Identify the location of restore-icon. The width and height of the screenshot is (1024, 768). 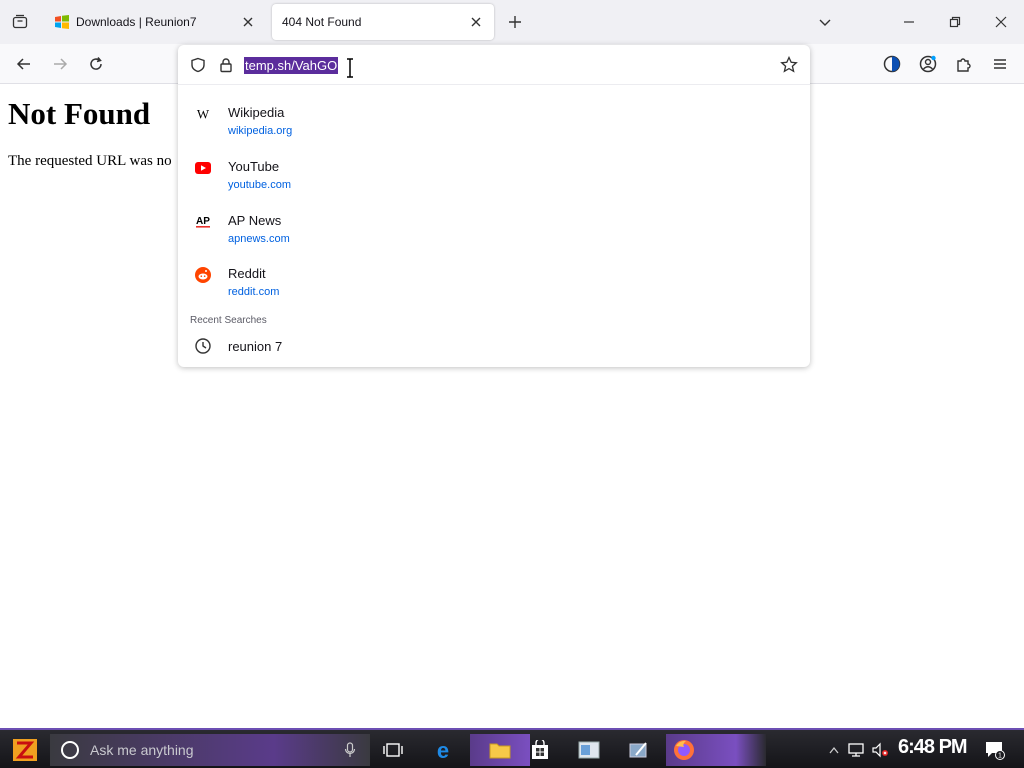
(955, 22).